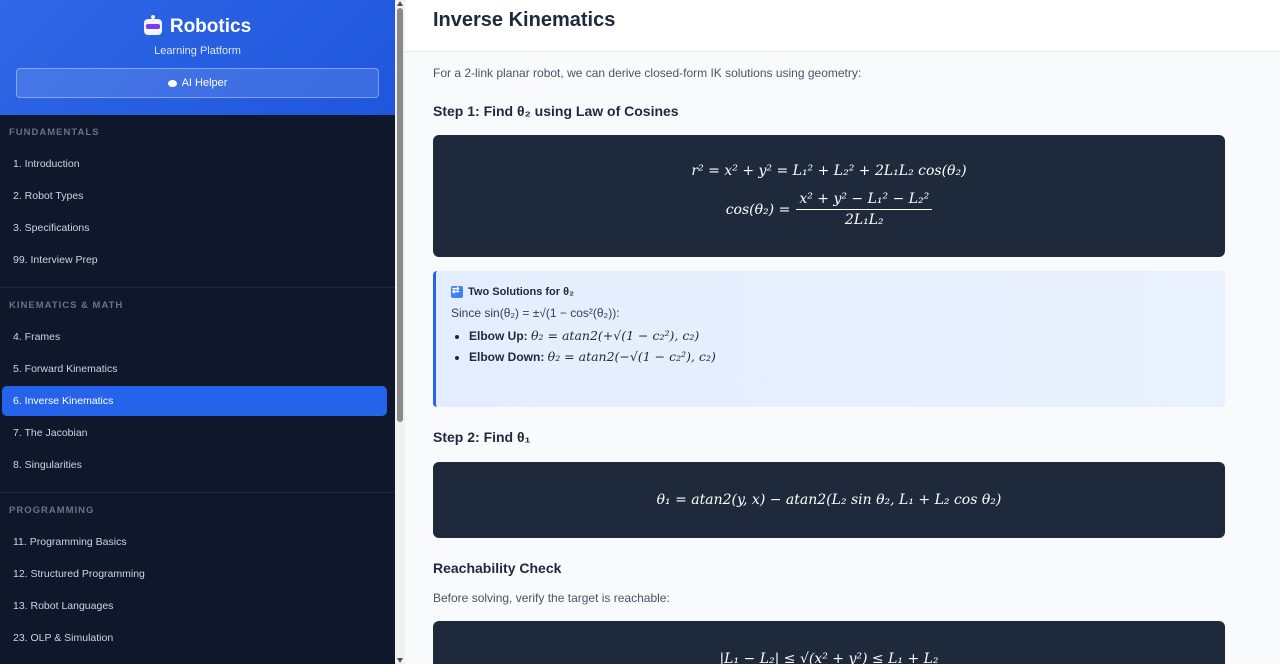 The width and height of the screenshot is (1280, 664). I want to click on page-title: Inverse Kinematics, so click(524, 19).